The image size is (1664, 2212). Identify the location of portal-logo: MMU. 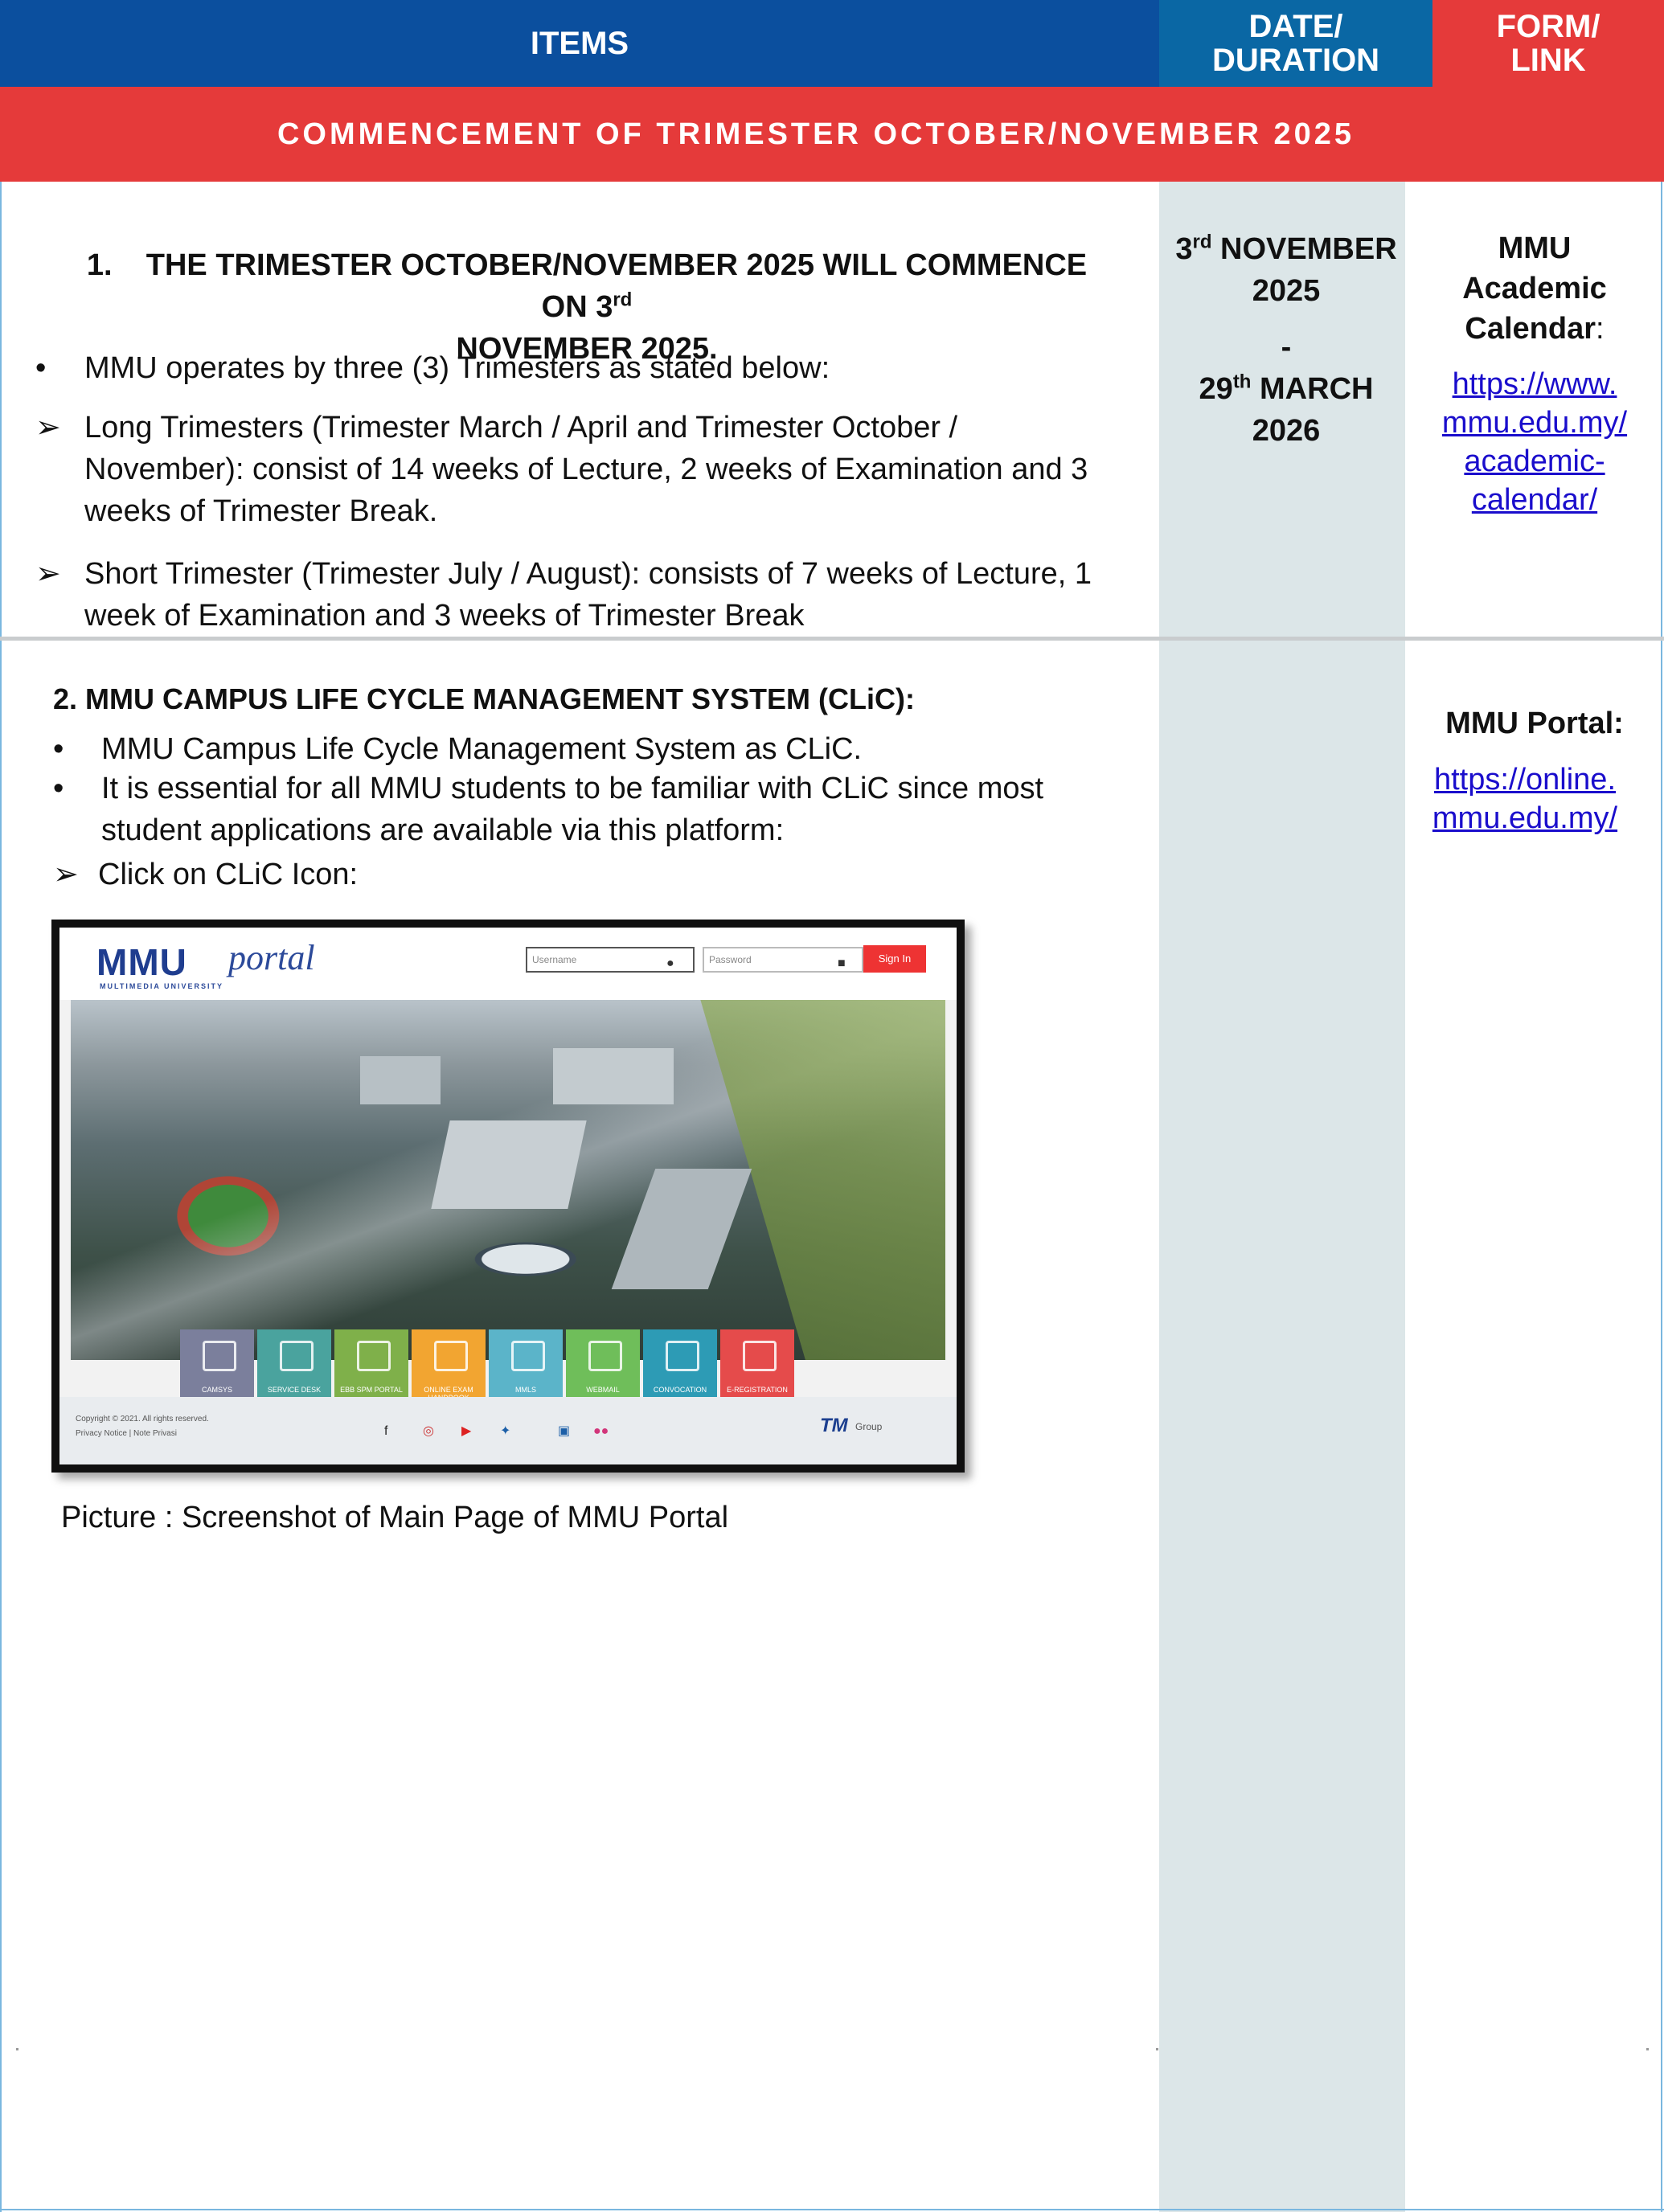
(141, 962).